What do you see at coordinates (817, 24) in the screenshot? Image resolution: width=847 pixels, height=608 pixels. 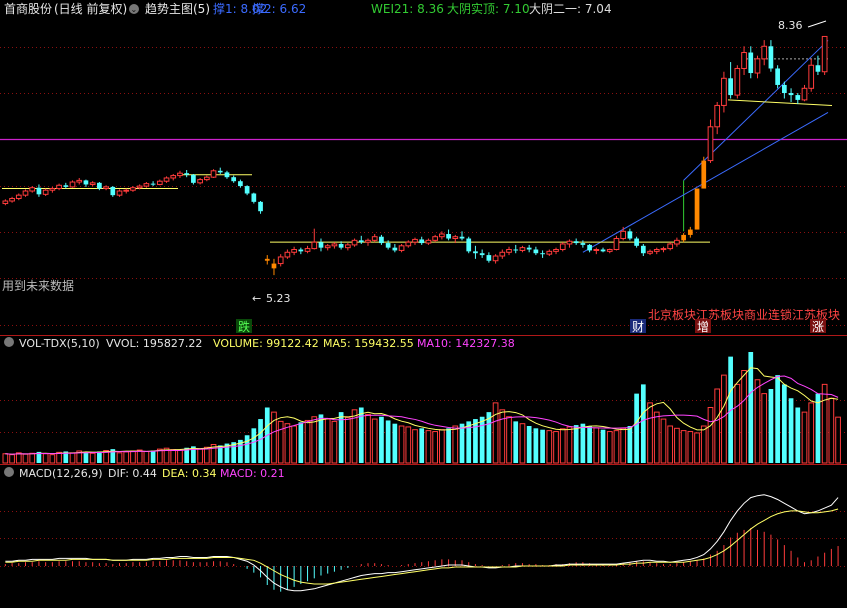 I see `high-pointer` at bounding box center [817, 24].